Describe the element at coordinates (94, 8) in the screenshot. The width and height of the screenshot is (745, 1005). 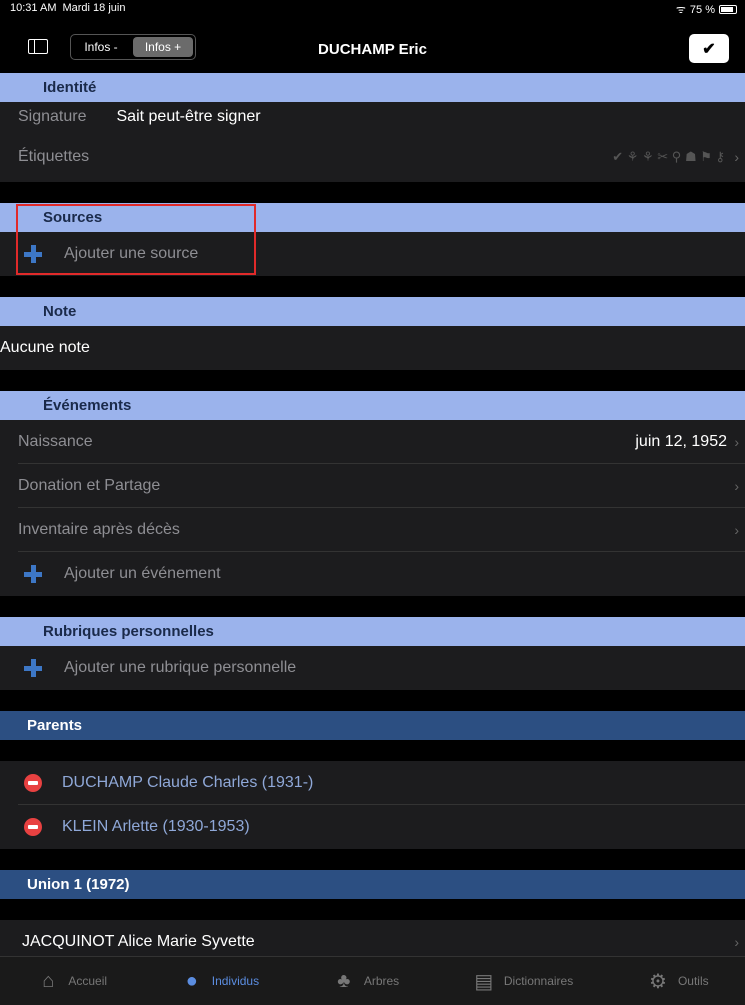
I see `status-date: Mardi 18 juin` at that location.